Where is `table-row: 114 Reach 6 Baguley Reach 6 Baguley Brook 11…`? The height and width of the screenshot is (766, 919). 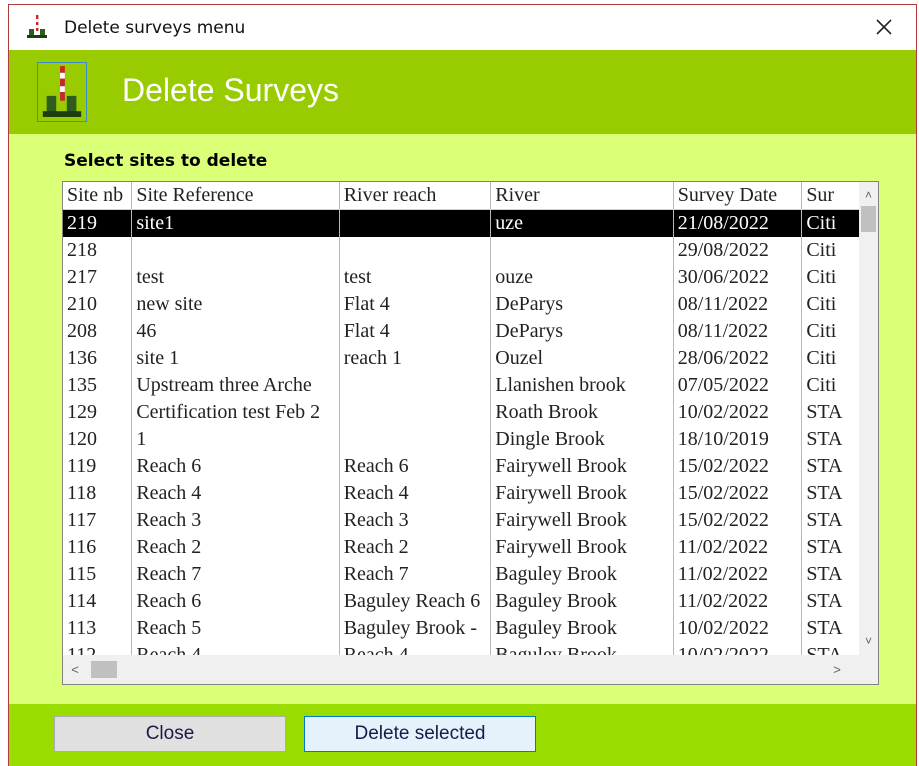
table-row: 114 Reach 6 Baguley Reach 6 Baguley Brook 11… is located at coordinates (461, 601).